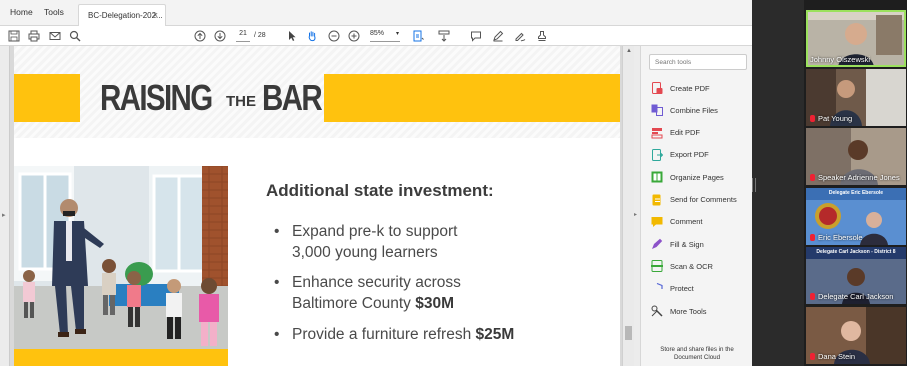  What do you see at coordinates (657, 154) in the screenshot?
I see `export-pdf-icon` at bounding box center [657, 154].